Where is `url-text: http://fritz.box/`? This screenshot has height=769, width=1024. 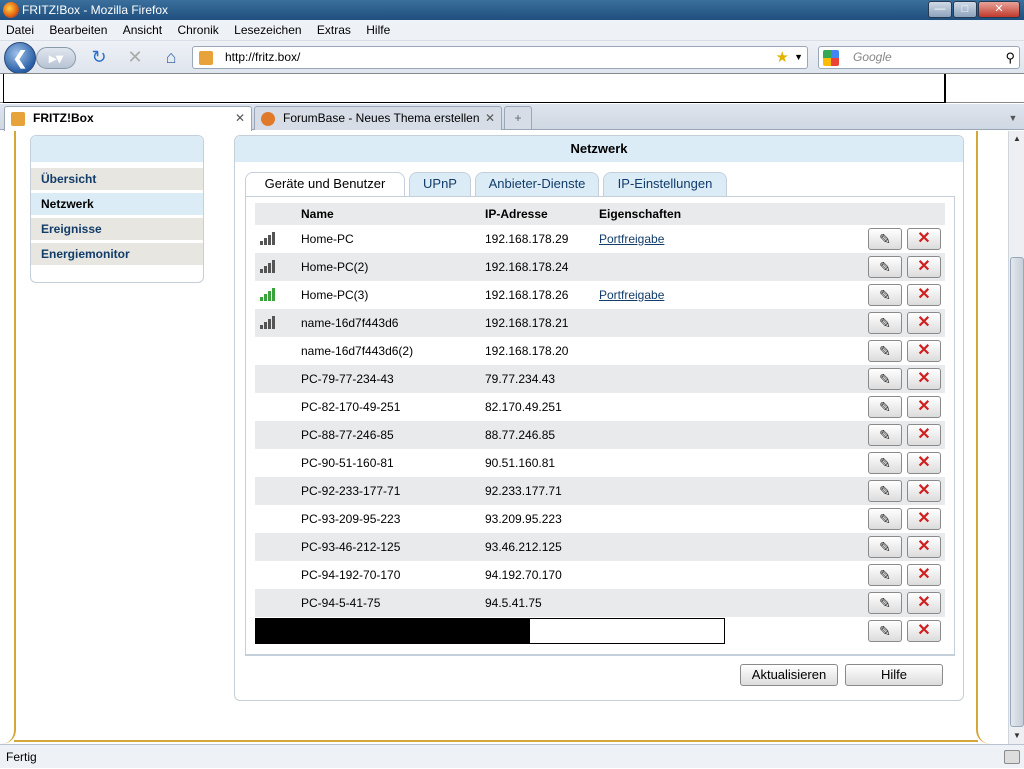 url-text: http://fritz.box/ is located at coordinates (262, 57).